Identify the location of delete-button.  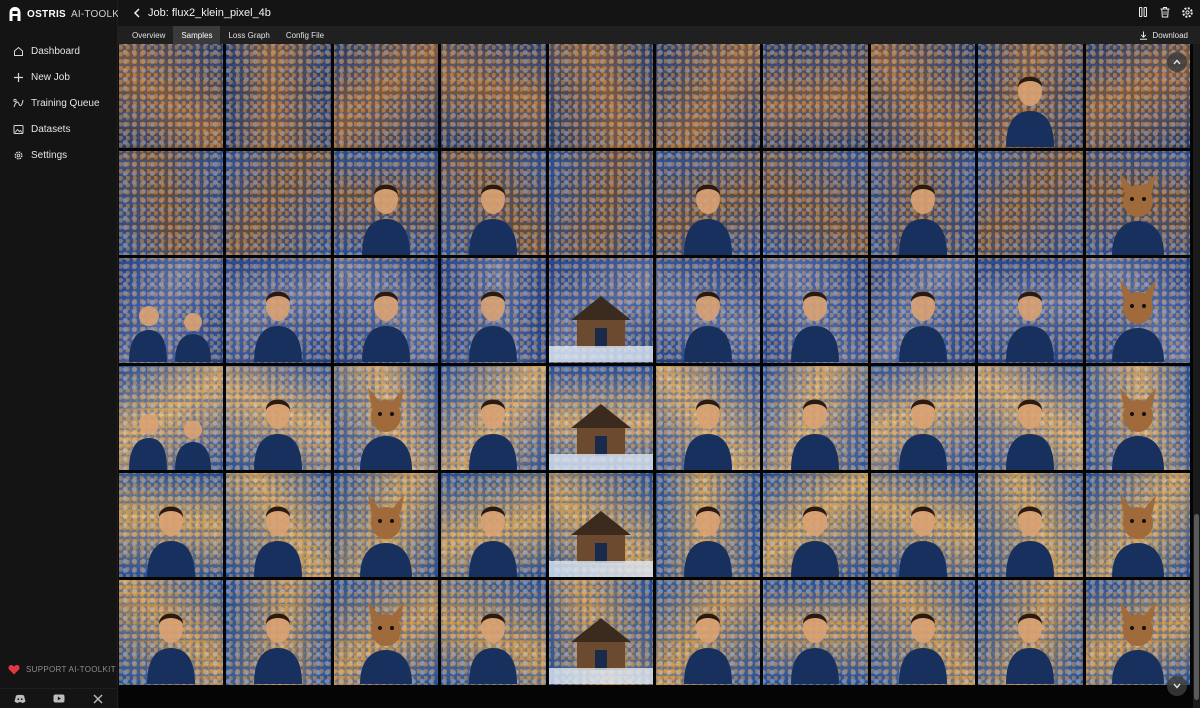
(1165, 12).